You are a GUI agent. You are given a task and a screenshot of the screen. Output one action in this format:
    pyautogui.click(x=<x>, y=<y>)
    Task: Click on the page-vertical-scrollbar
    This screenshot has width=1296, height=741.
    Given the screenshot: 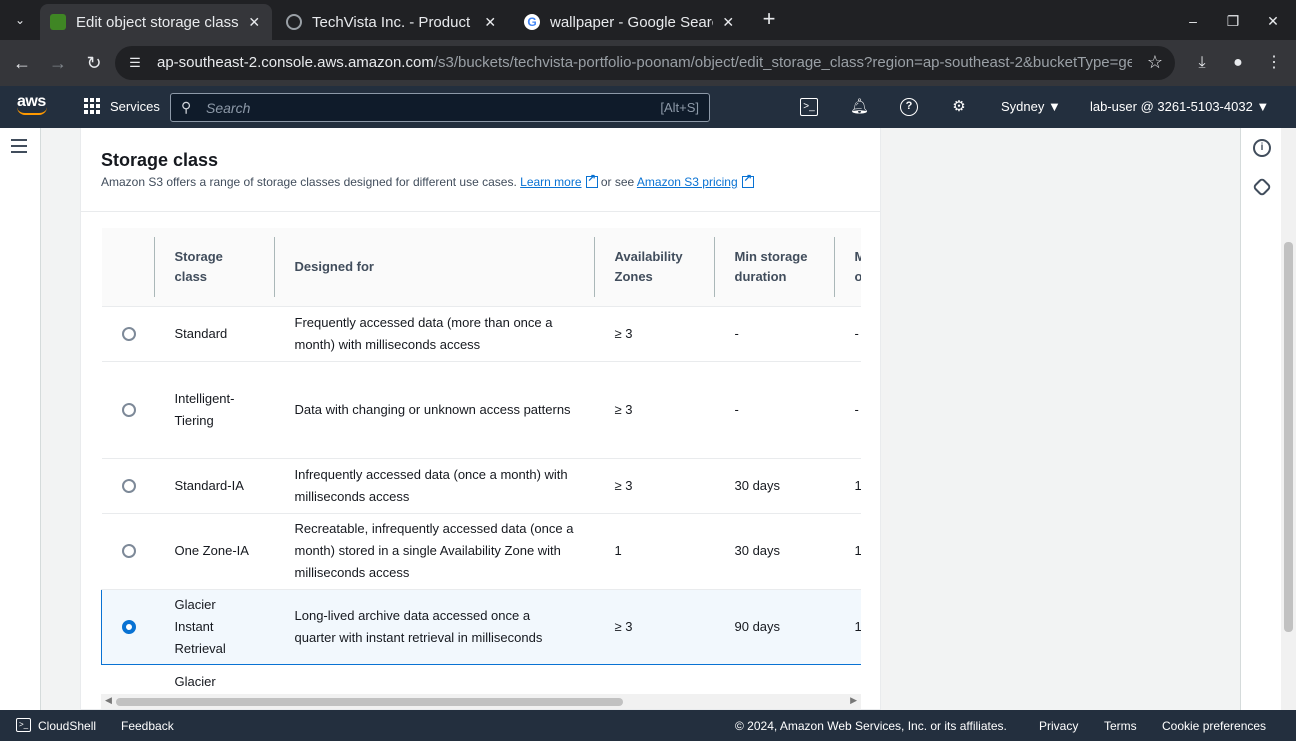 What is the action you would take?
    pyautogui.click(x=1288, y=419)
    